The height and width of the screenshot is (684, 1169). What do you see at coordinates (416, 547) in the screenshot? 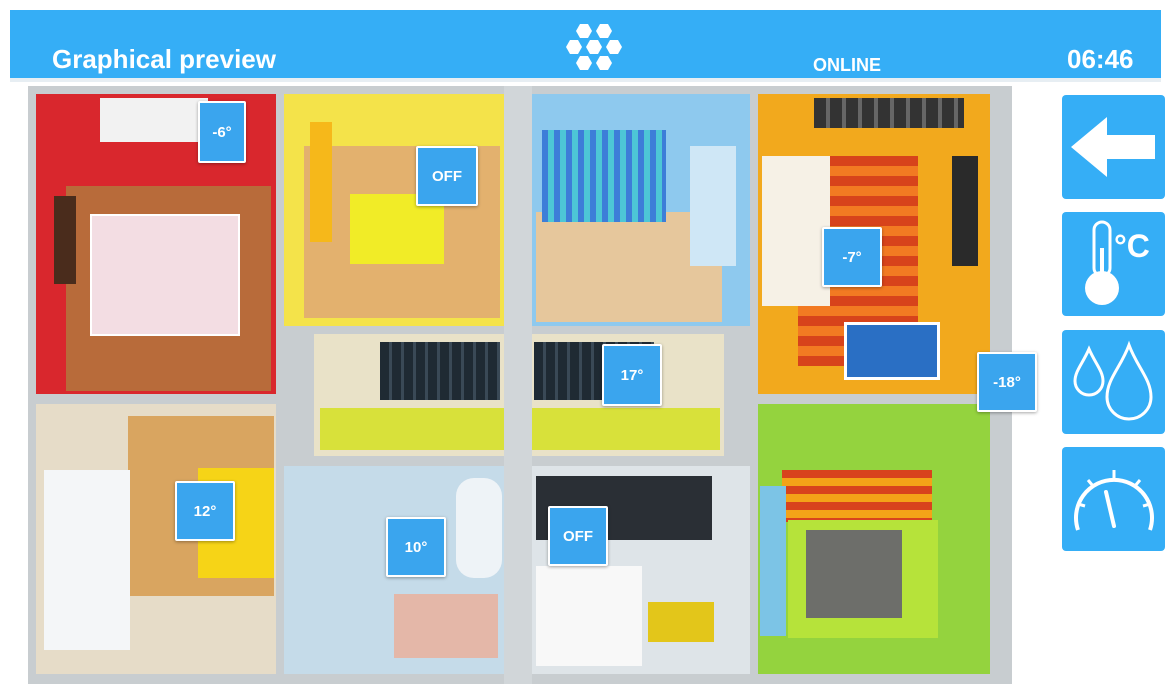
I see `room-temp-badge: 10°` at bounding box center [416, 547].